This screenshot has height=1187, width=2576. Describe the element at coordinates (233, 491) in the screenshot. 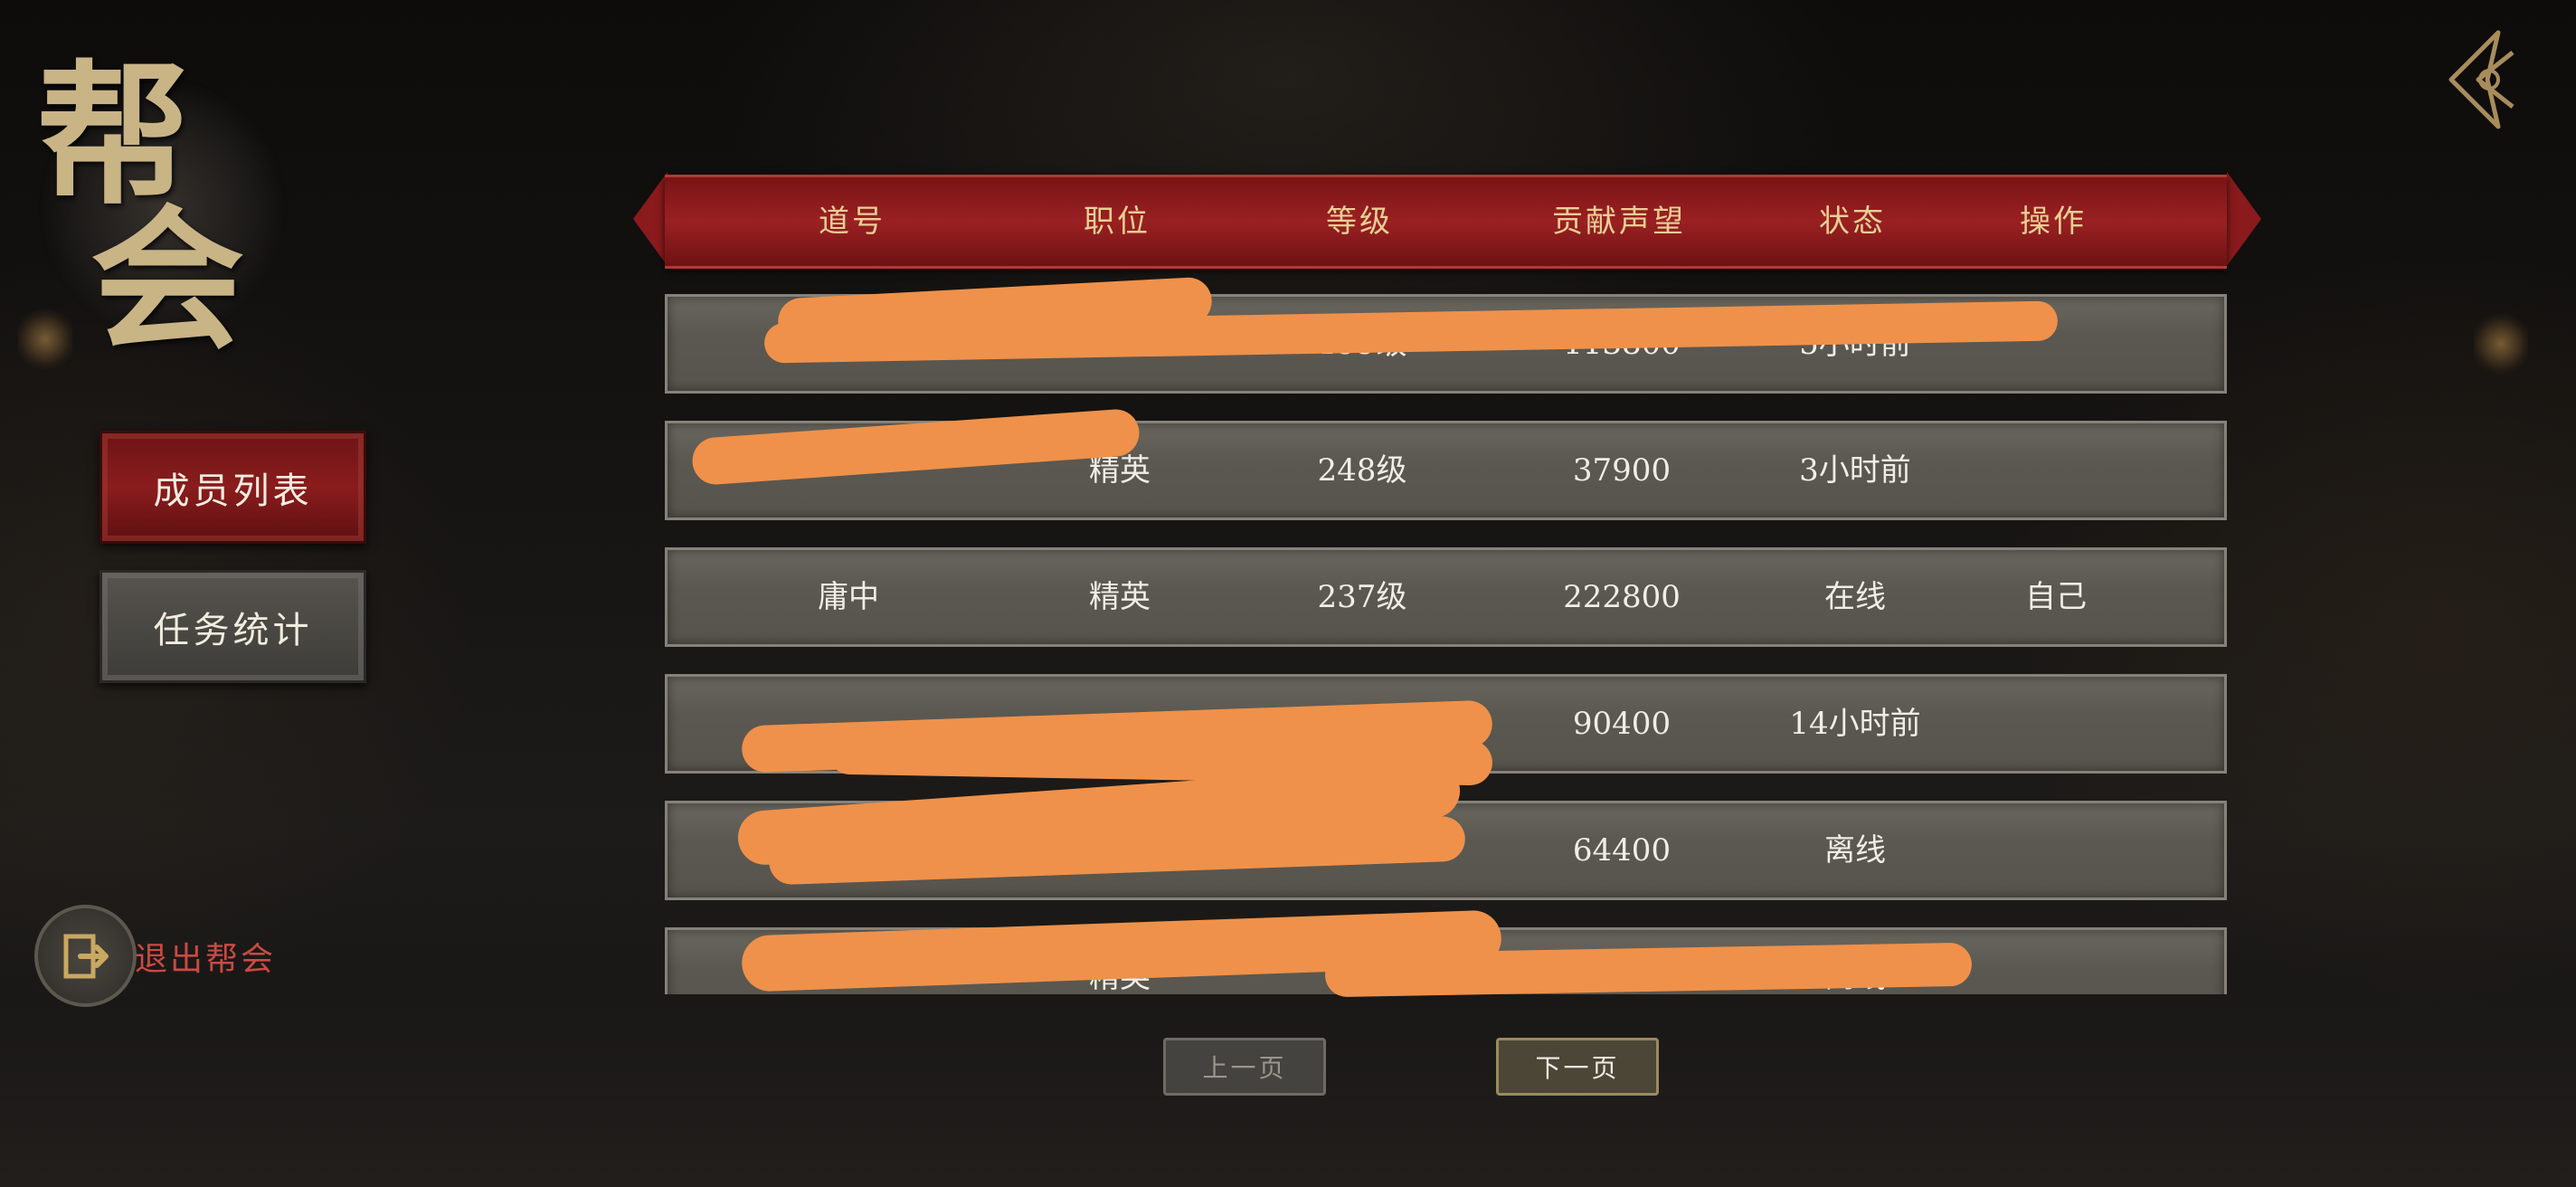

I see `member-list-label: 成员列表` at that location.